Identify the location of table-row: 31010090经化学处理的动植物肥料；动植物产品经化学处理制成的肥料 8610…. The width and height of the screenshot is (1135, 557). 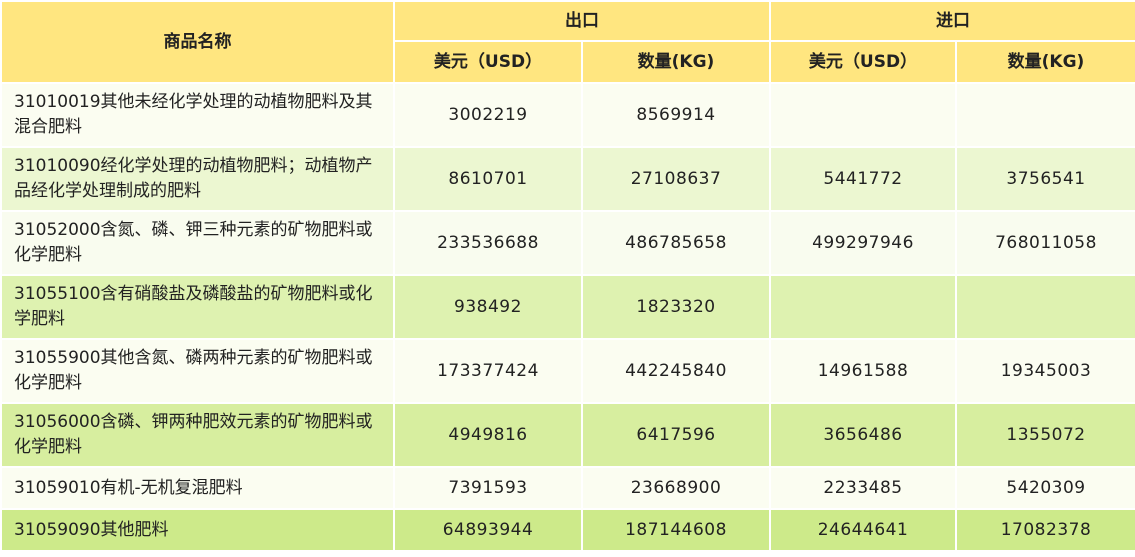
(567, 179).